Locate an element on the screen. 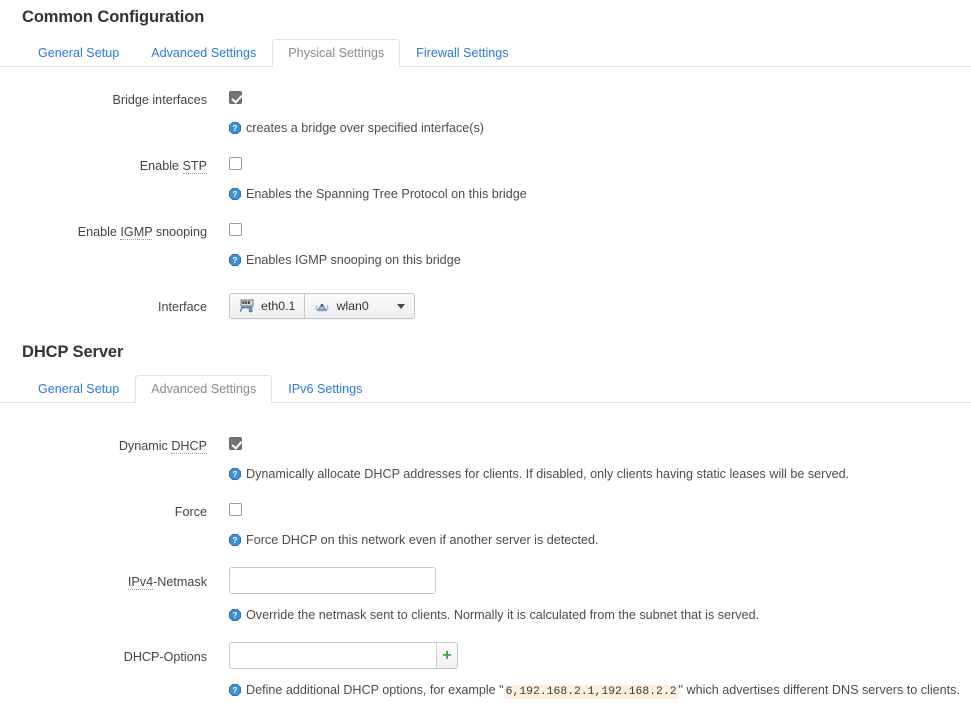 The image size is (971, 715). checkbox-dynamic-dhcp is located at coordinates (235, 443).